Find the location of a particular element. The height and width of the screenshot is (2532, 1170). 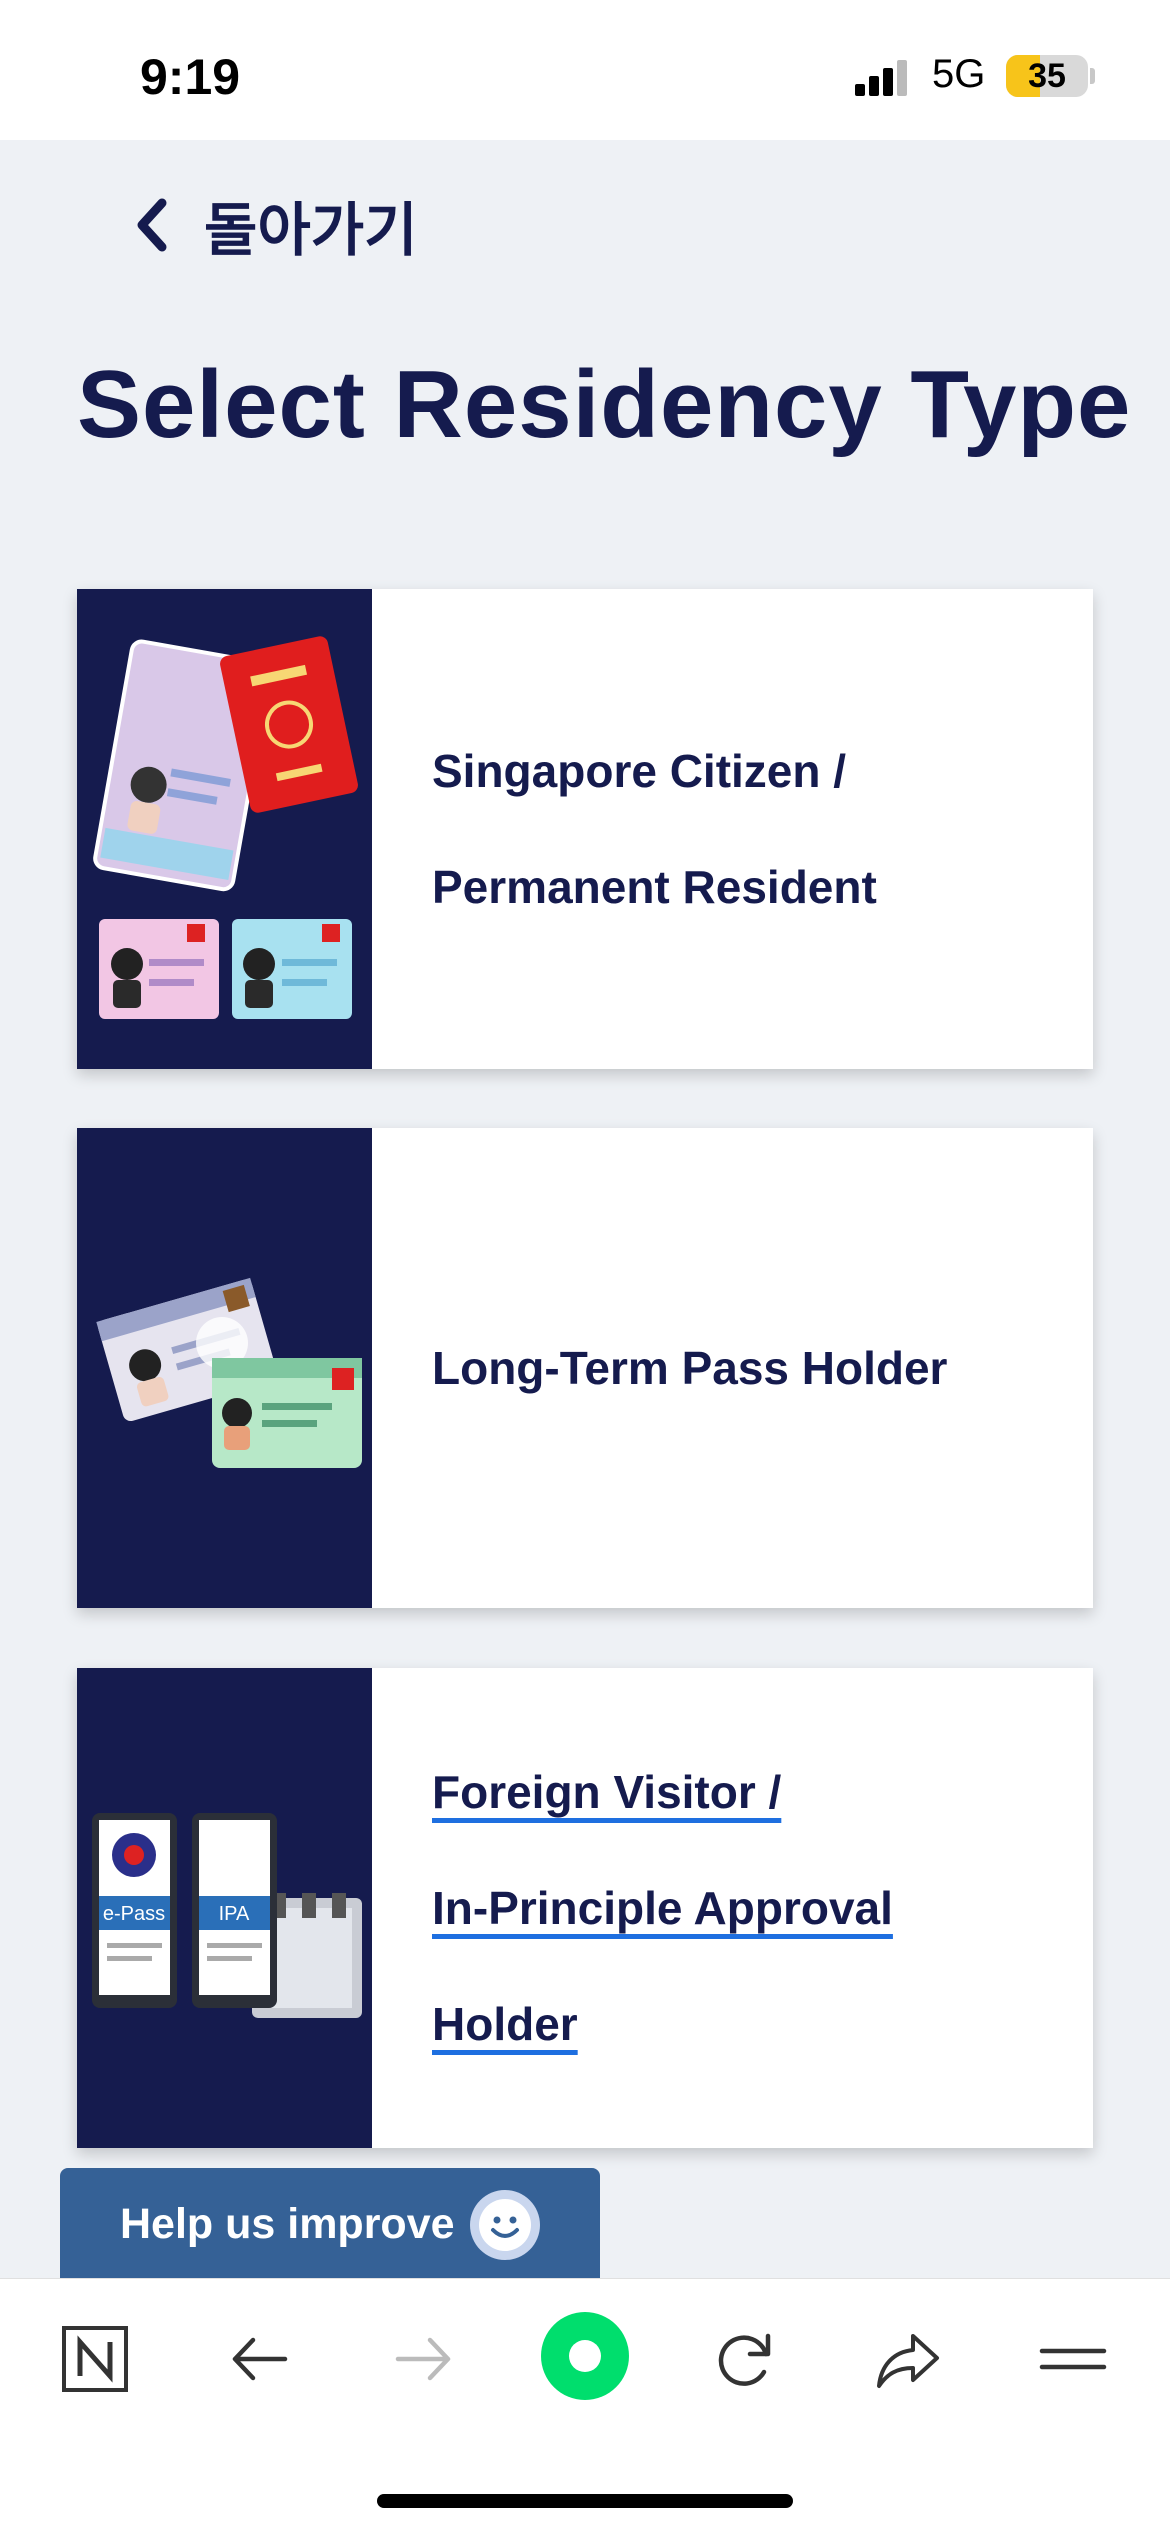

chevron-left-icon is located at coordinates (152, 225).